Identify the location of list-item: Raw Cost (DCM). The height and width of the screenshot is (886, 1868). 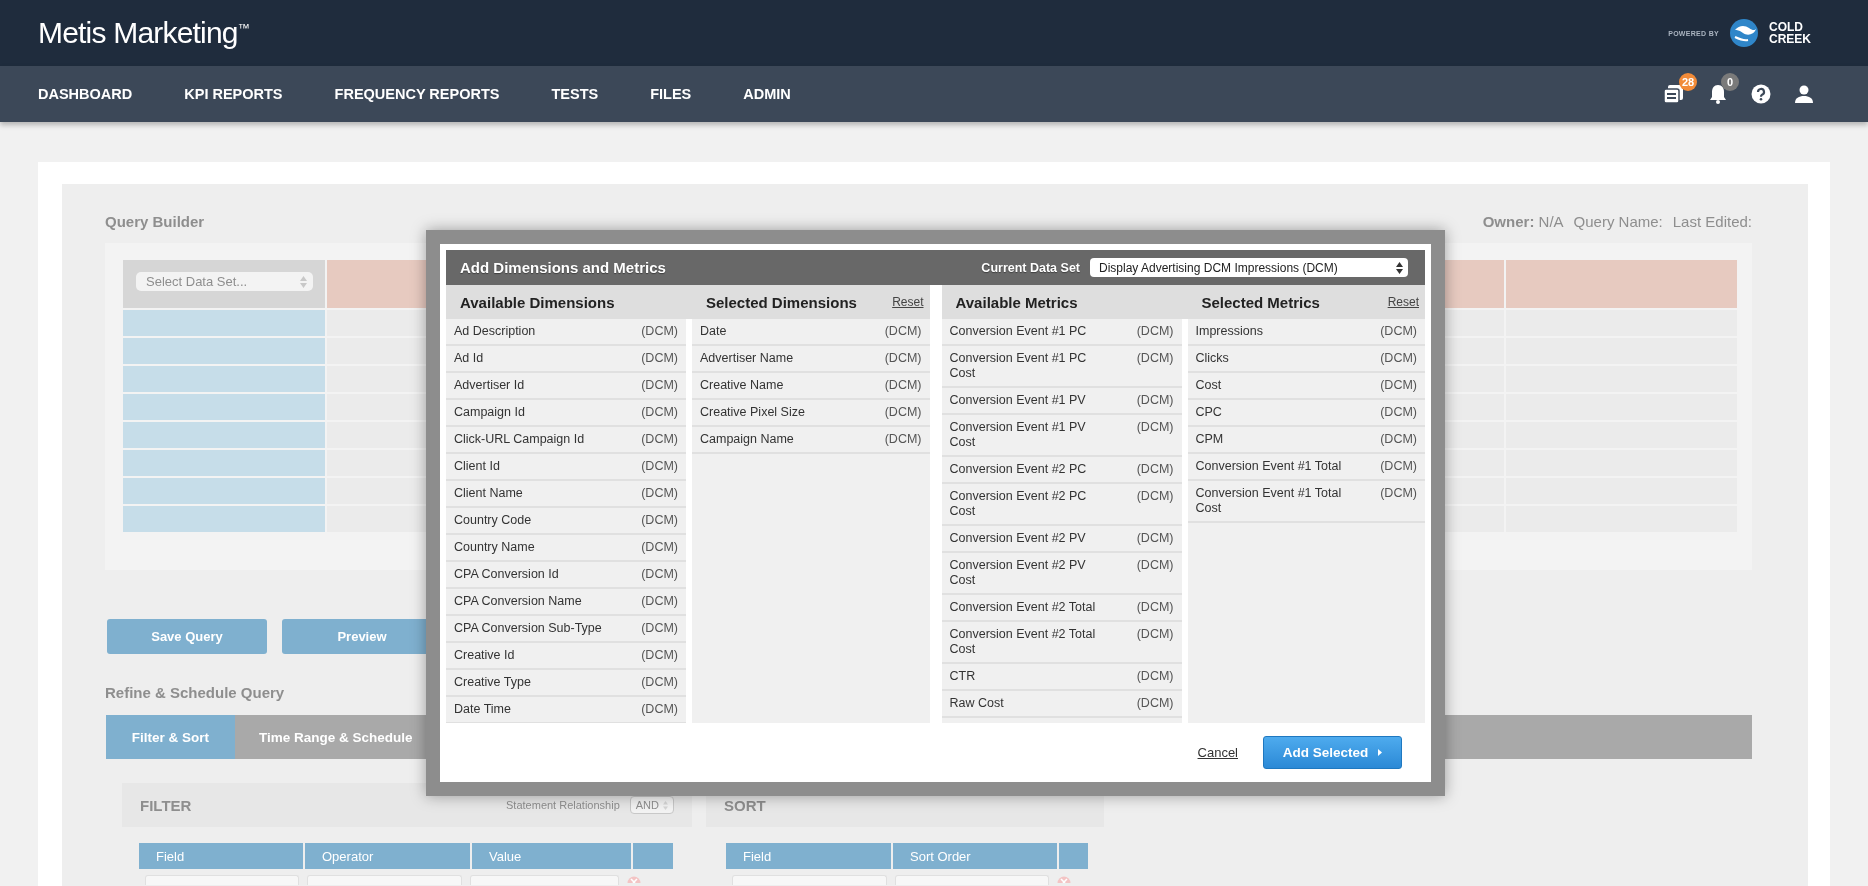
(1061, 704).